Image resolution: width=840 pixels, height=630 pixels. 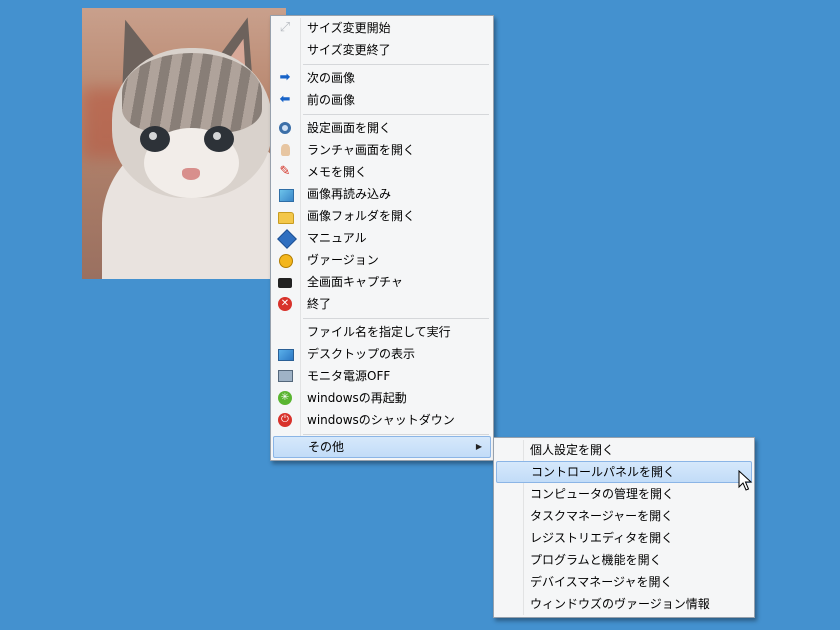 I want to click on menu-item-label: 全画面キャプチャ, so click(x=355, y=282).